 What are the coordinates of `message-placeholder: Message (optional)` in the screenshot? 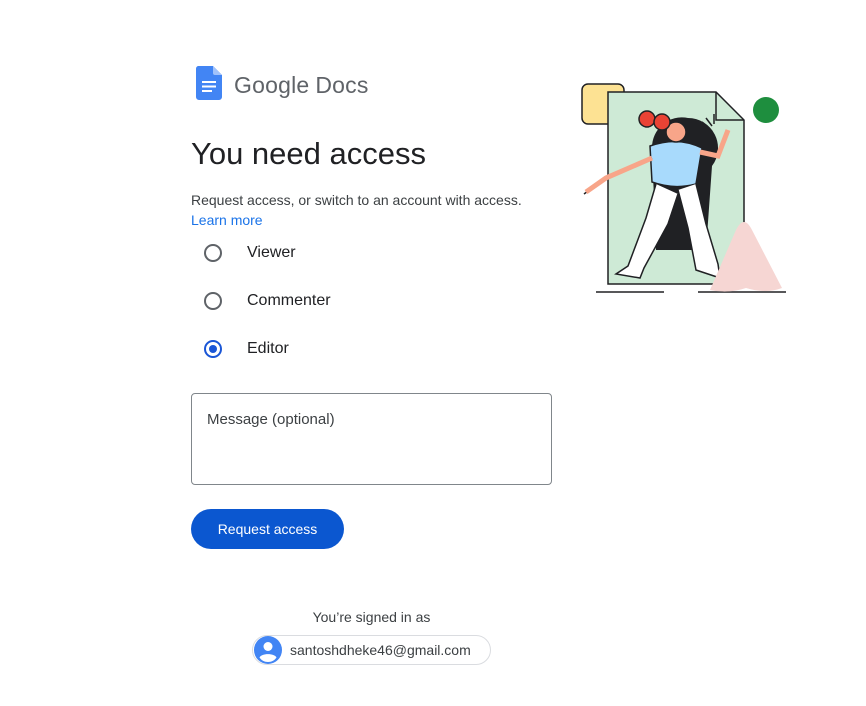 It's located at (271, 419).